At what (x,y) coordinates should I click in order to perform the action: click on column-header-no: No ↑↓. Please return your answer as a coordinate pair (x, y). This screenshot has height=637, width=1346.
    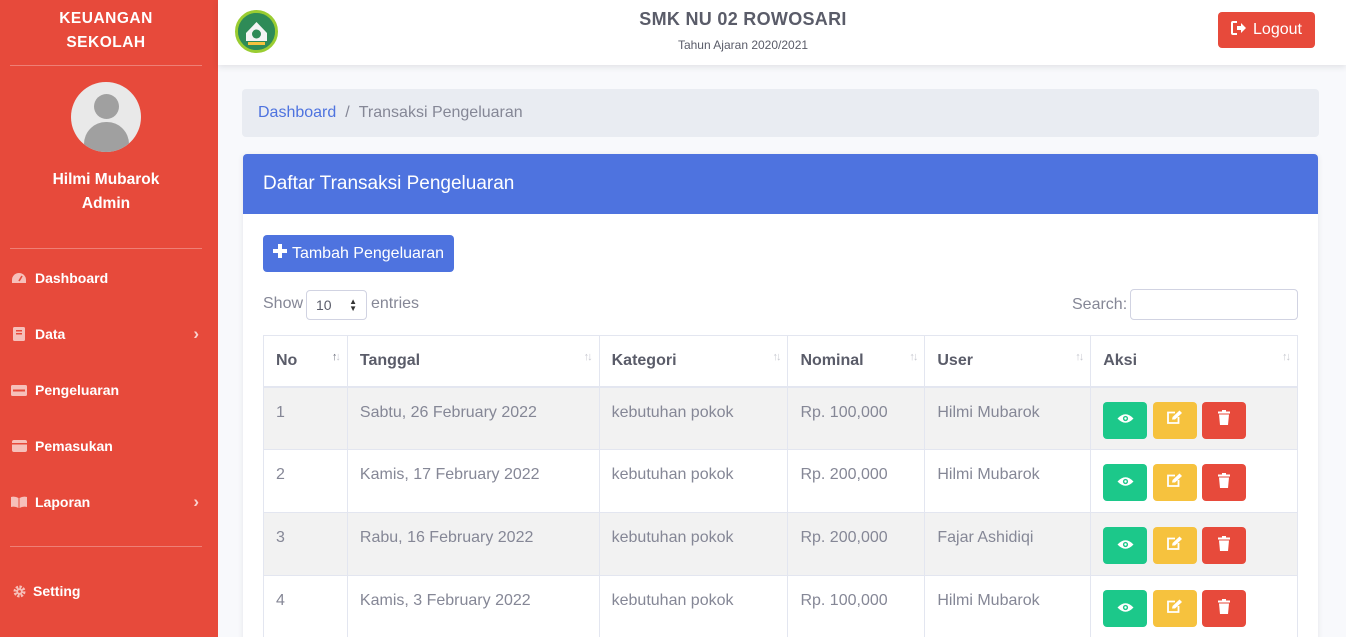
    Looking at the image, I should click on (305, 361).